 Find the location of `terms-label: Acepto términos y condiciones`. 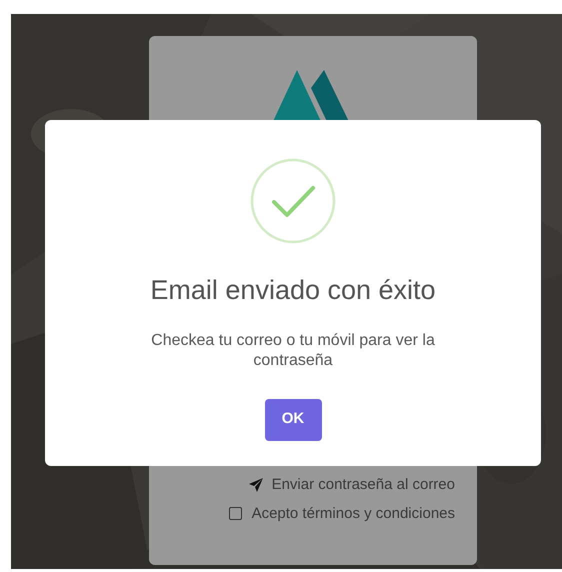

terms-label: Acepto términos y condiciones is located at coordinates (353, 514).